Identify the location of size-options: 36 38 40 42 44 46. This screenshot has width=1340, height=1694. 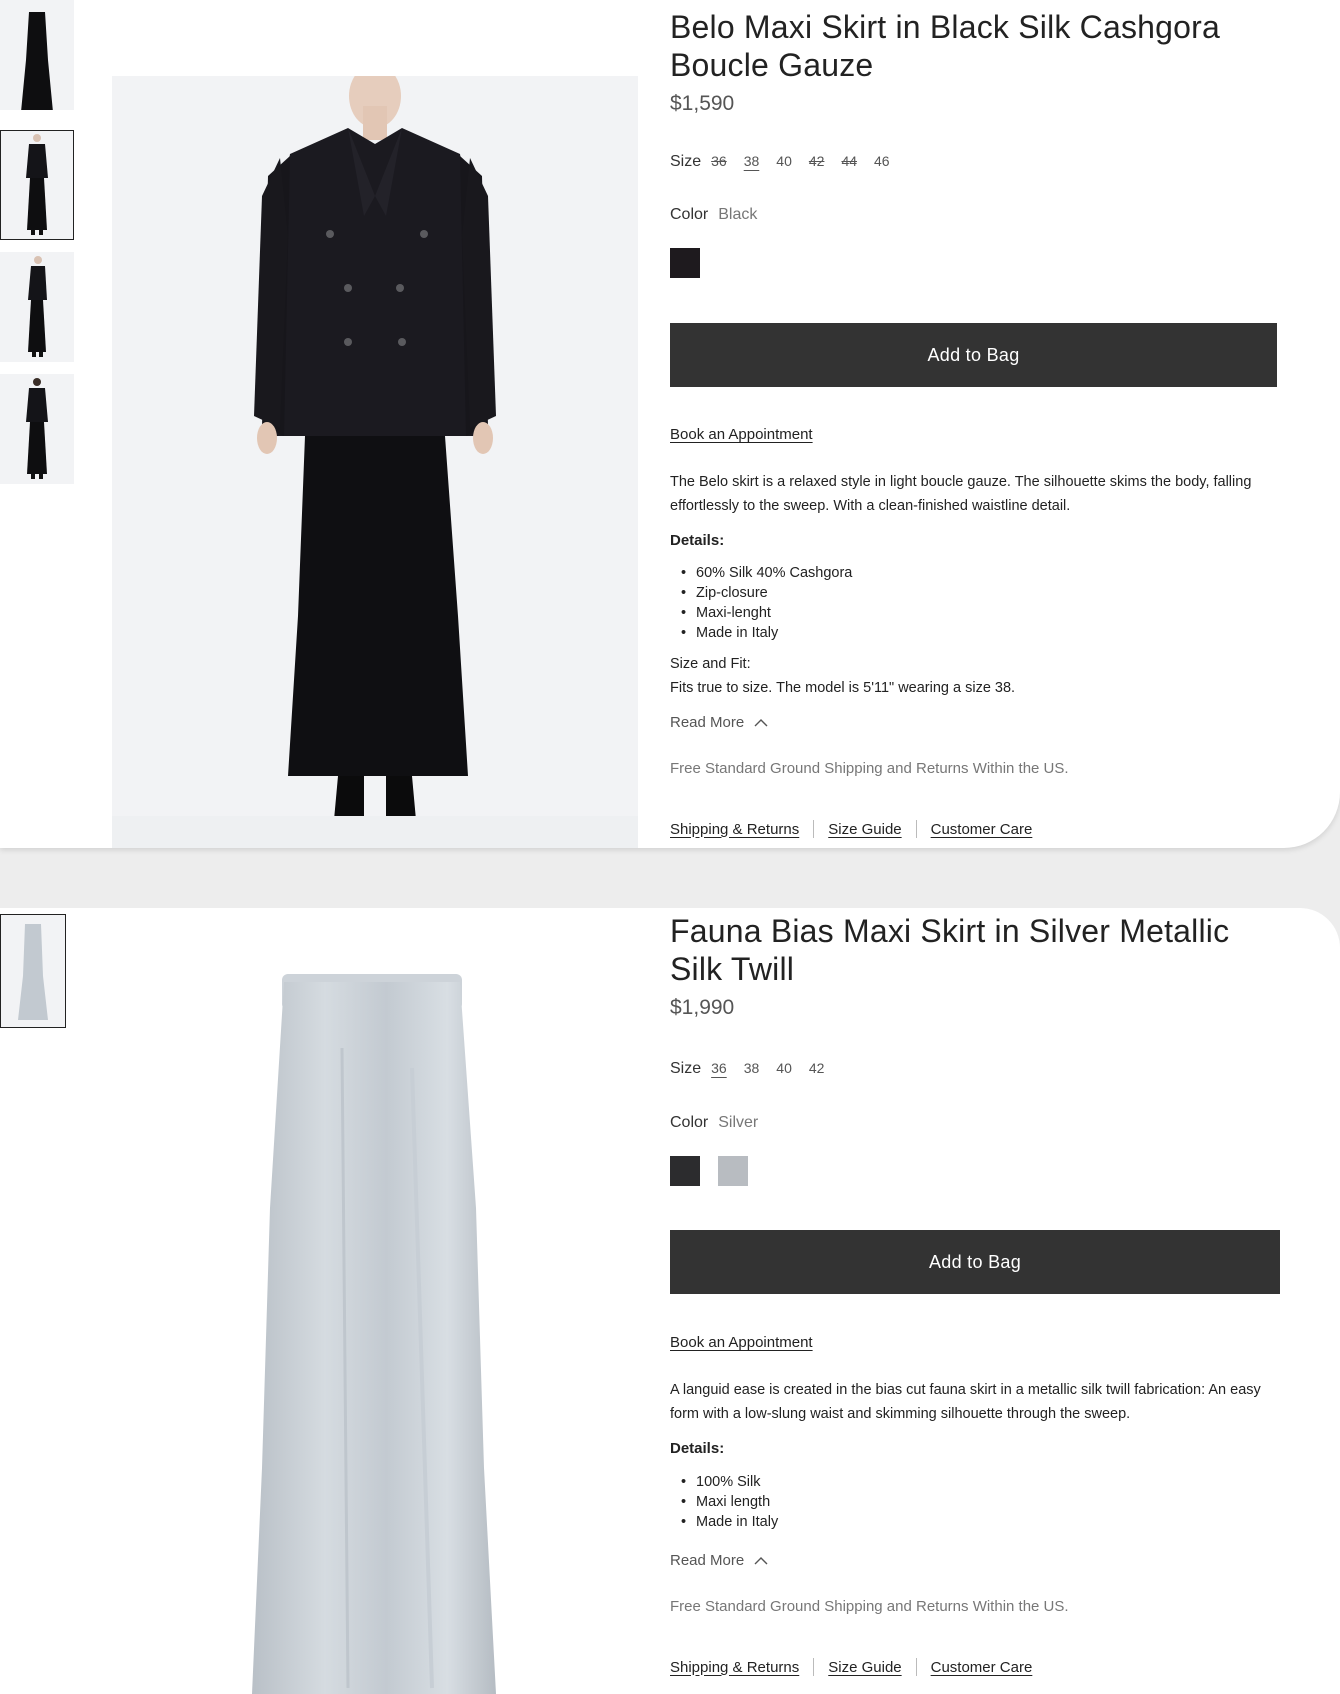
(808, 161).